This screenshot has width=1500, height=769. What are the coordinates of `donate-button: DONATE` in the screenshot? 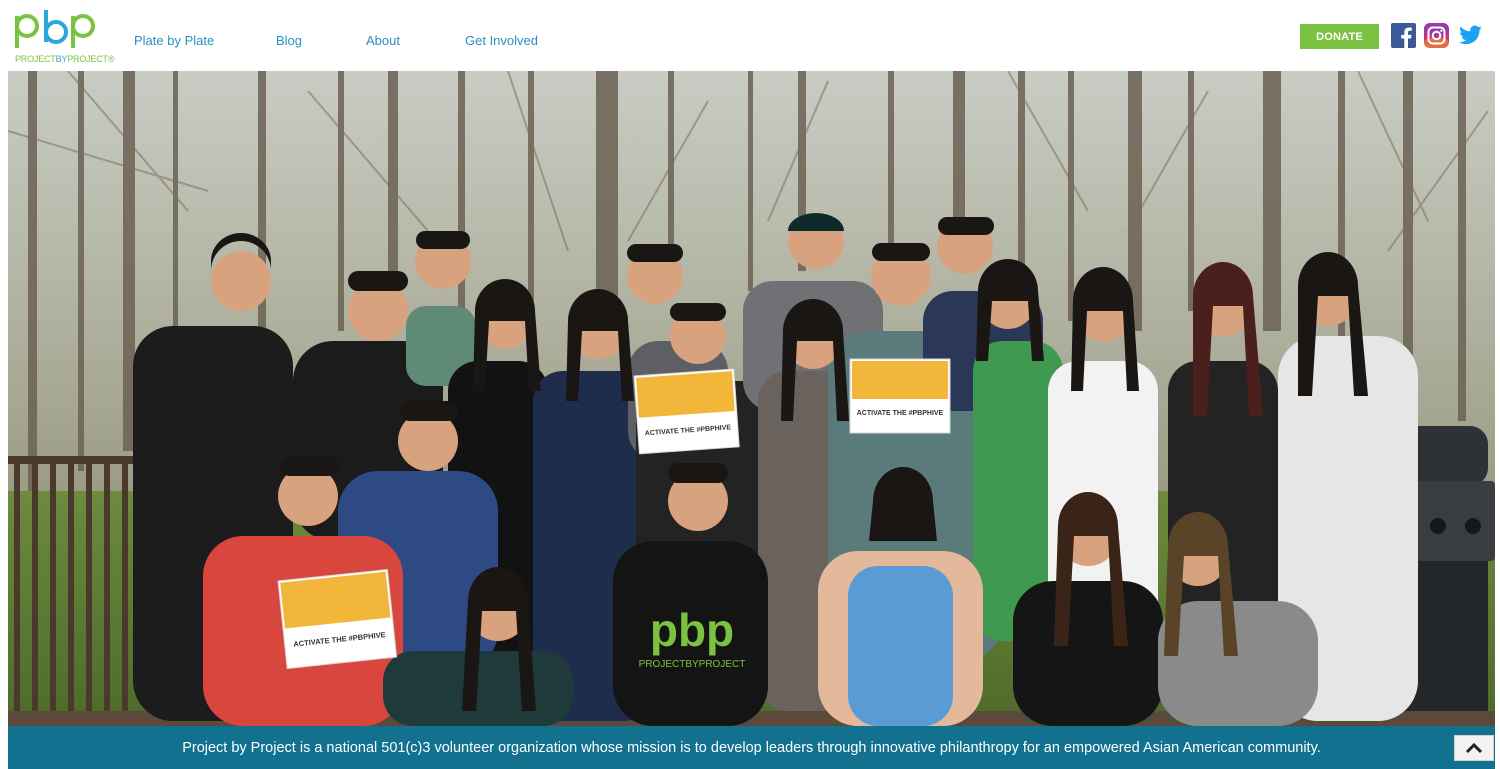 It's located at (1339, 36).